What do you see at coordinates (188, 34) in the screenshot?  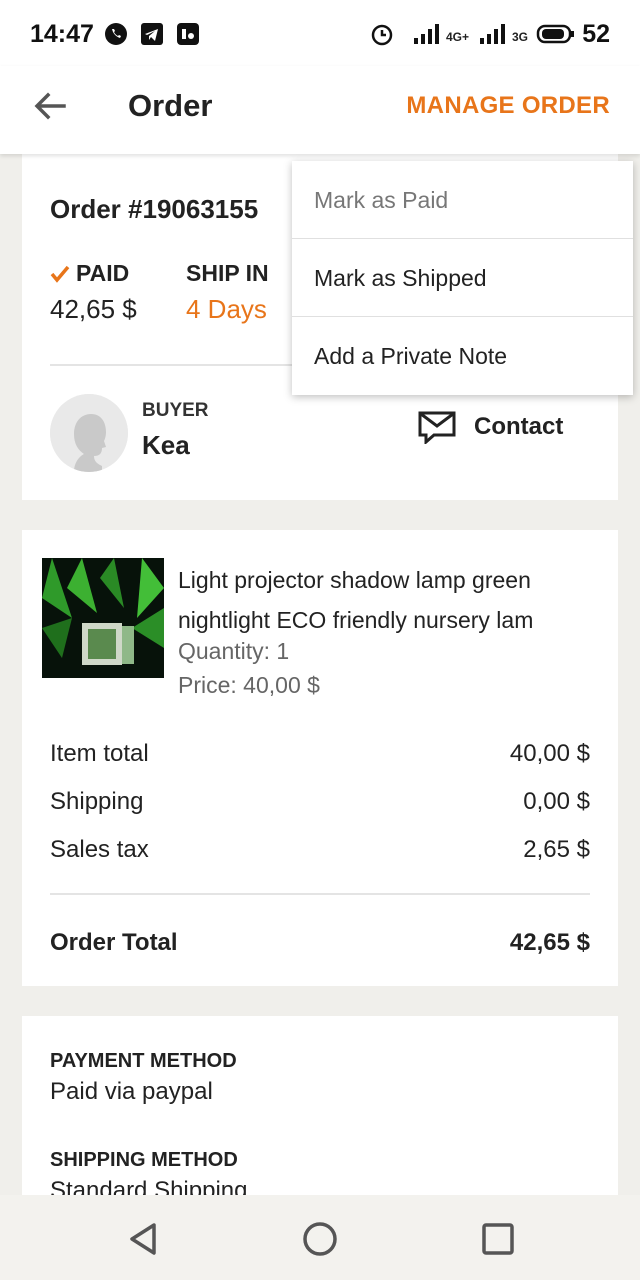 I see `app-icon` at bounding box center [188, 34].